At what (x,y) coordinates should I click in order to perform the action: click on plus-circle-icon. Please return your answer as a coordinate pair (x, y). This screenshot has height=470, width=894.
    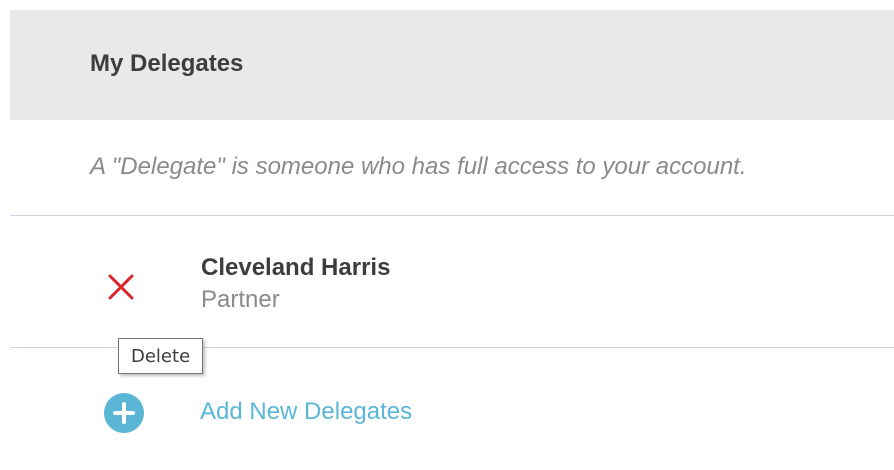
    Looking at the image, I should click on (124, 413).